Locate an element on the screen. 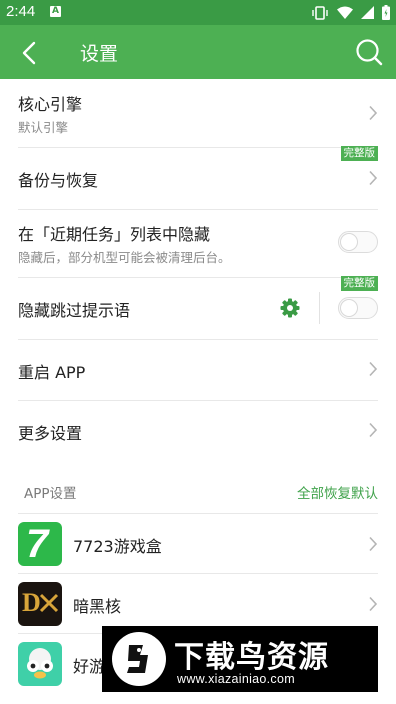 Image resolution: width=396 pixels, height=704 pixels. app-bar: 设置 is located at coordinates (198, 52).